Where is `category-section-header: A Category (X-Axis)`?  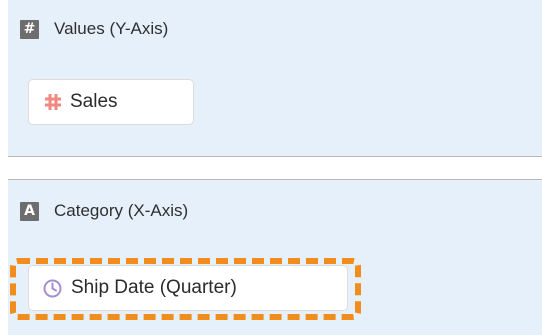
category-section-header: A Category (X-Axis) is located at coordinates (104, 211).